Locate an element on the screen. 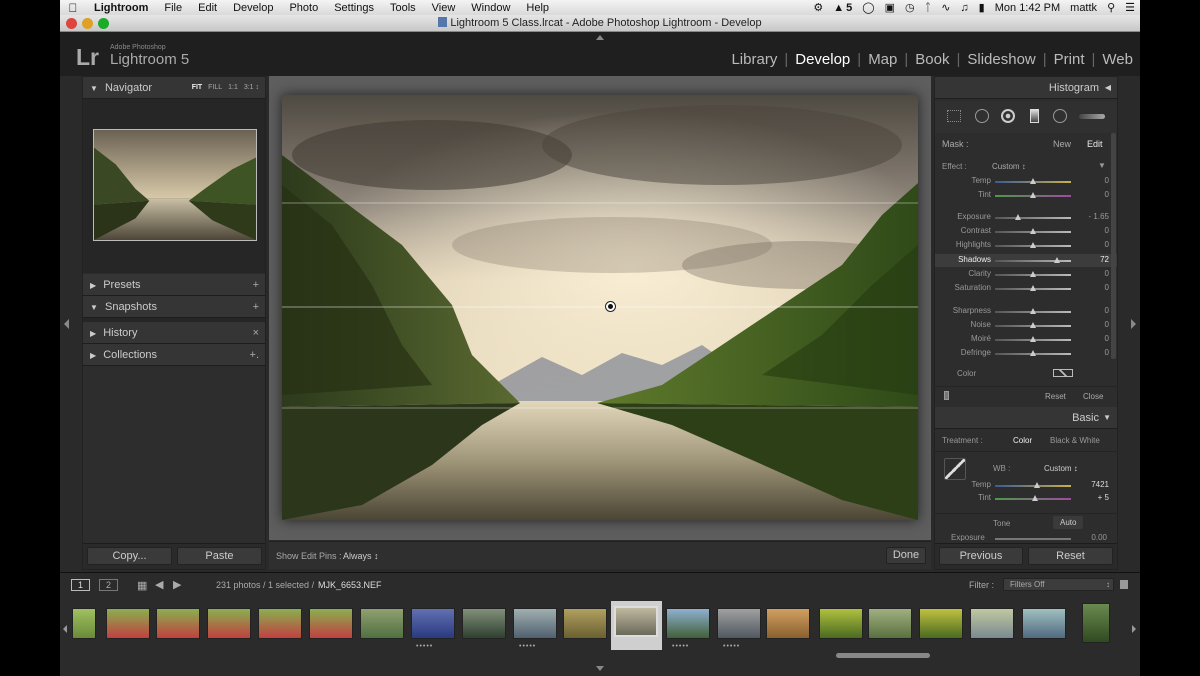 The height and width of the screenshot is (676, 1200). radial-filter-icon is located at coordinates (1060, 116).